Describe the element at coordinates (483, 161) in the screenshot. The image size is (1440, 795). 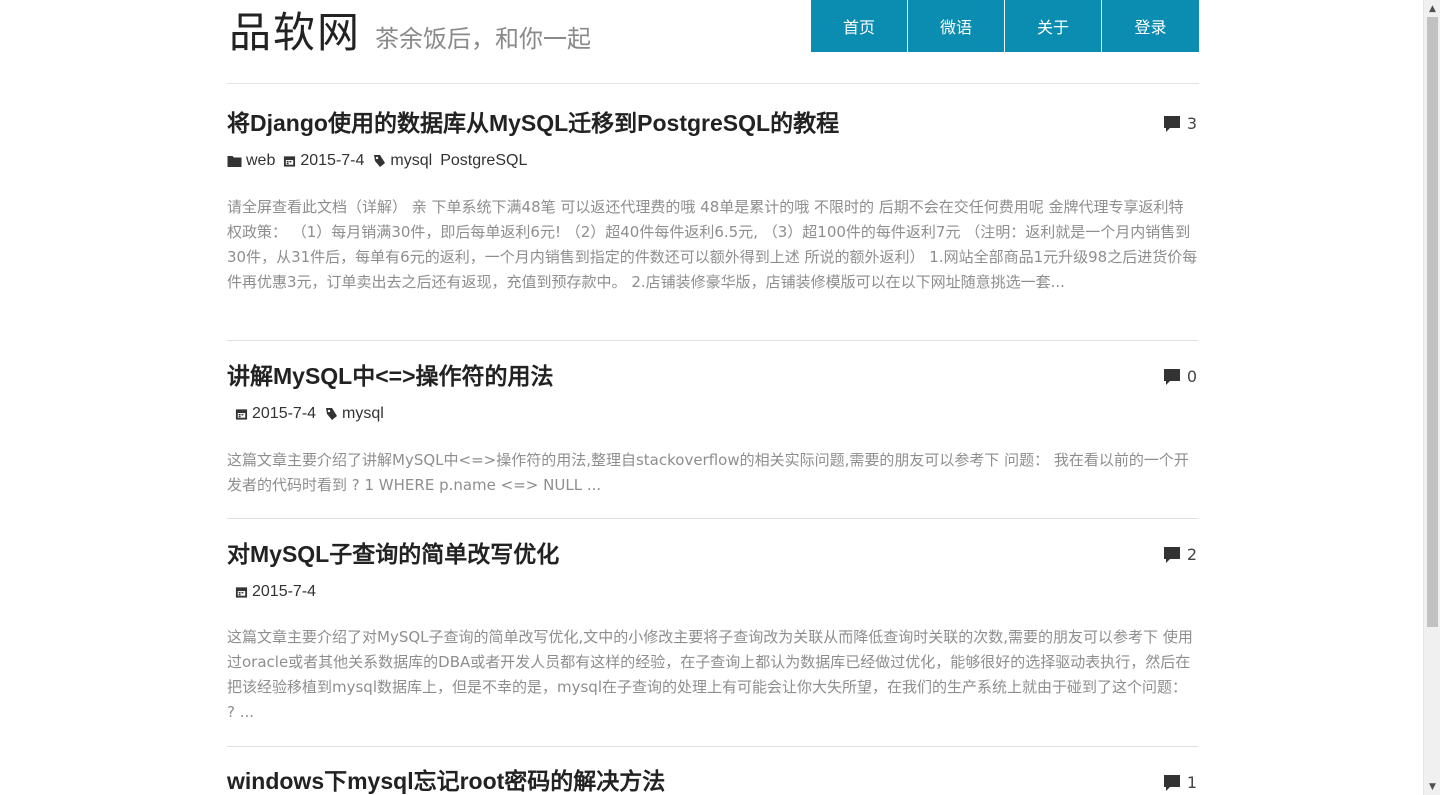
I see `post-tag: PostgreSQL` at that location.